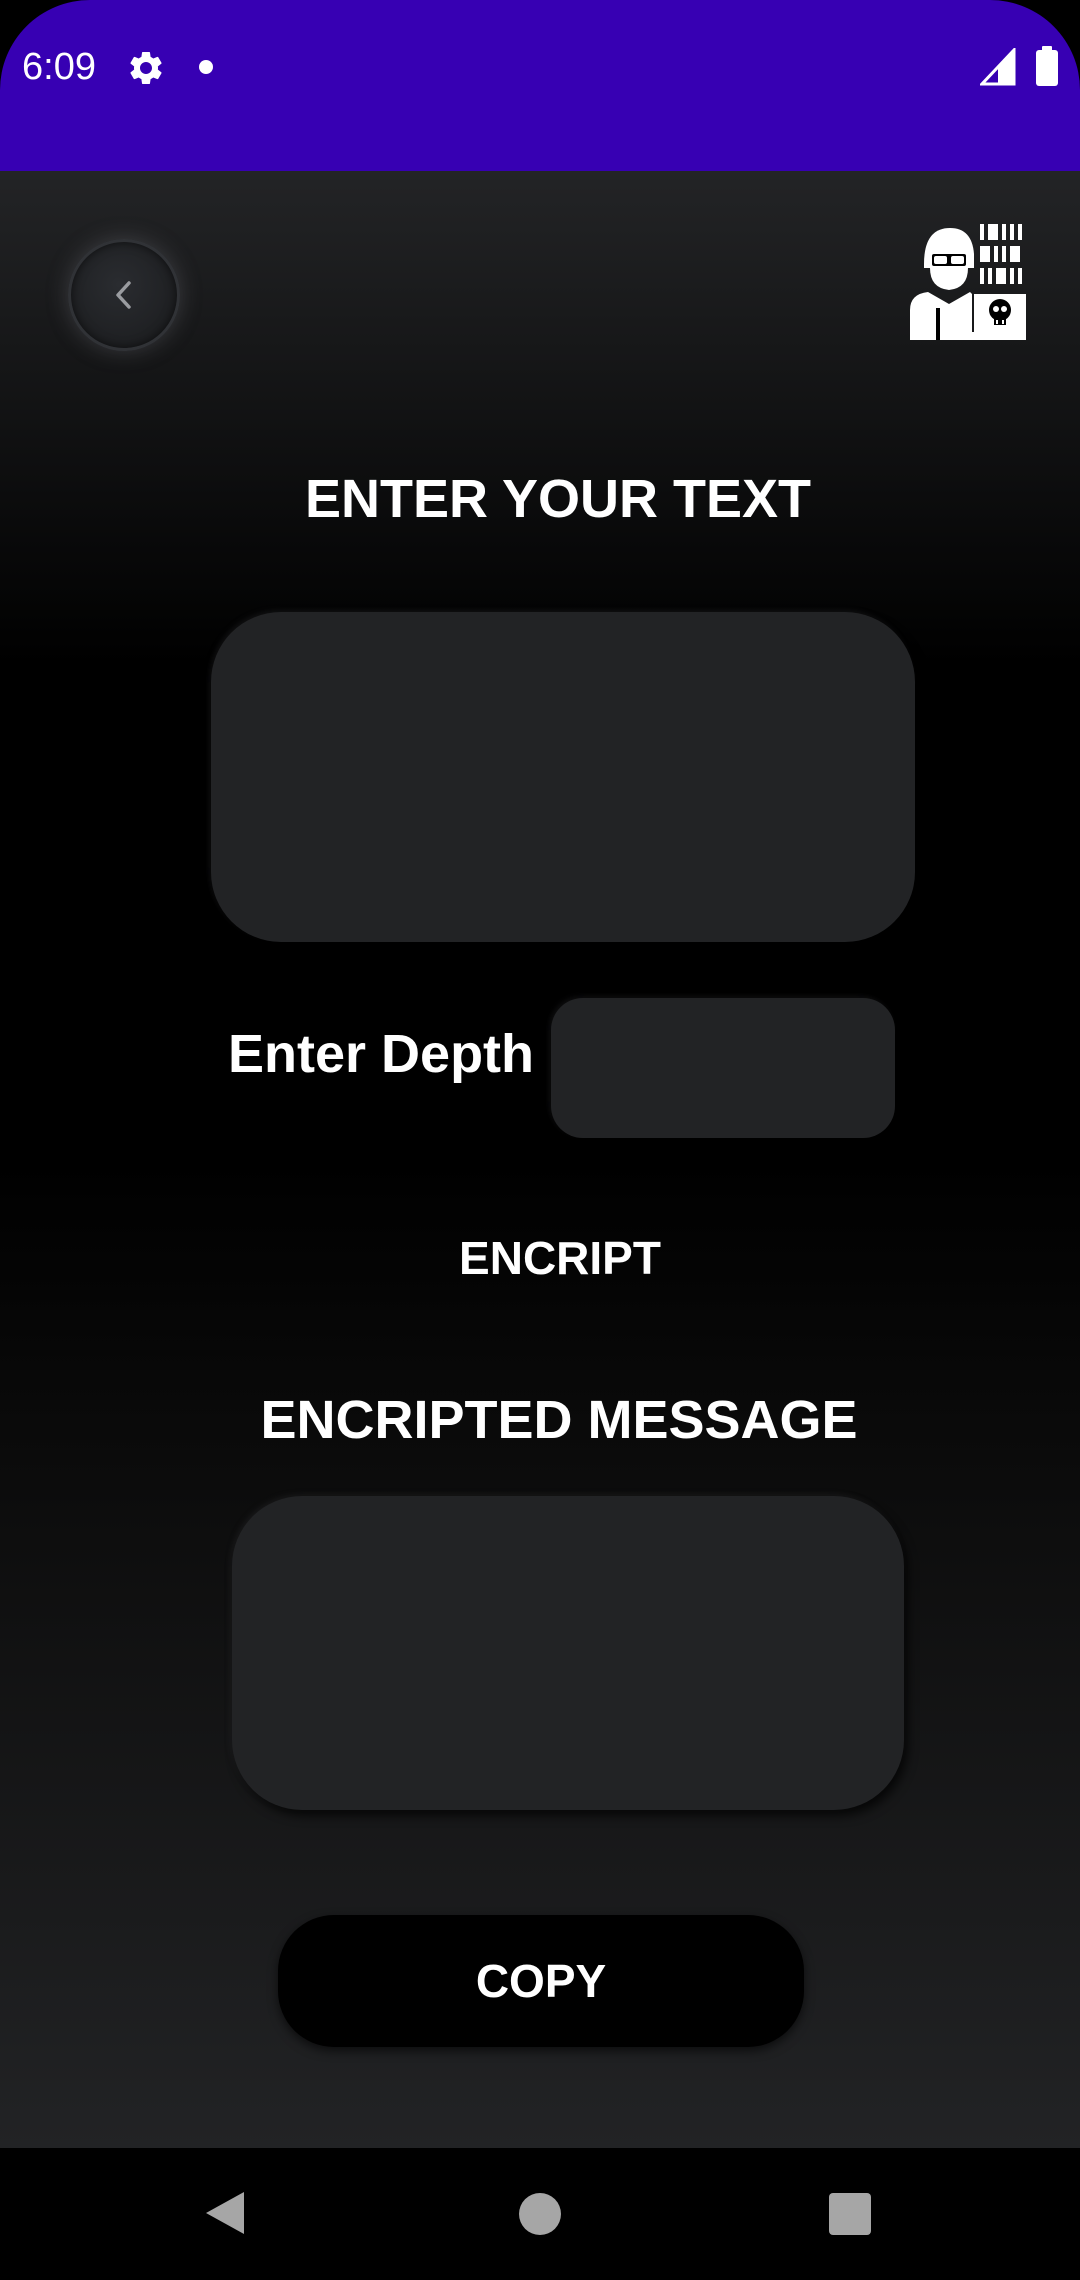  Describe the element at coordinates (563, 777) in the screenshot. I see `text-input-field` at that location.